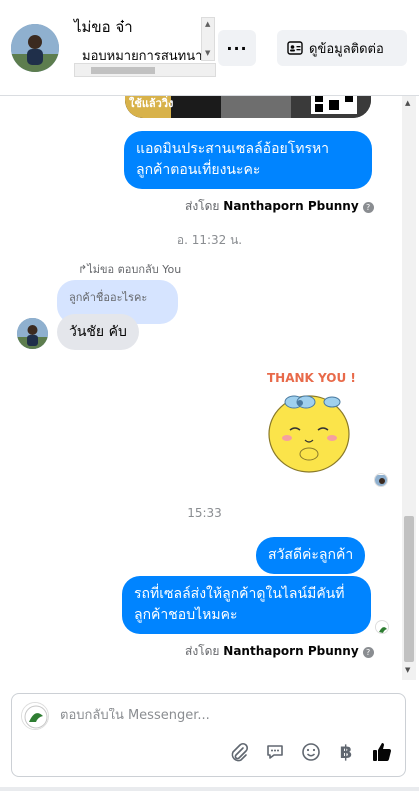 The image size is (419, 791). Describe the element at coordinates (409, 388) in the screenshot. I see `thread-scrollbar: ▲ ▼` at that location.